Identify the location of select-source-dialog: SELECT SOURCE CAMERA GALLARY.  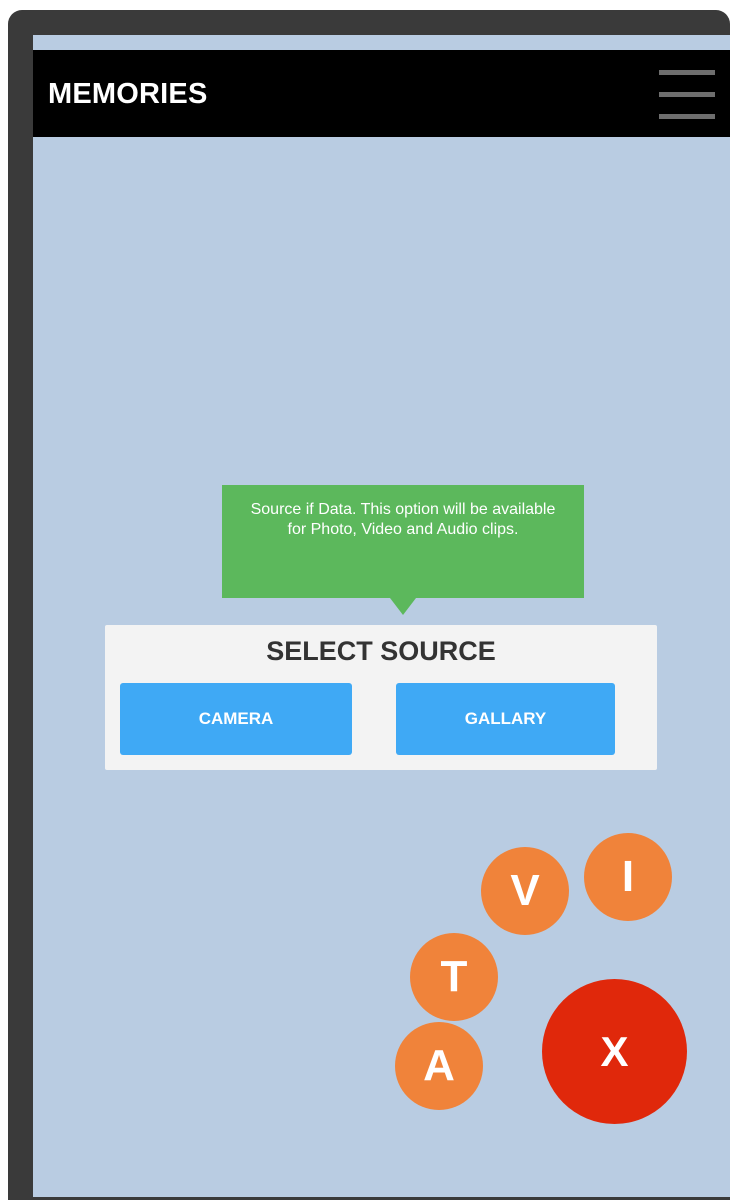
(381, 697).